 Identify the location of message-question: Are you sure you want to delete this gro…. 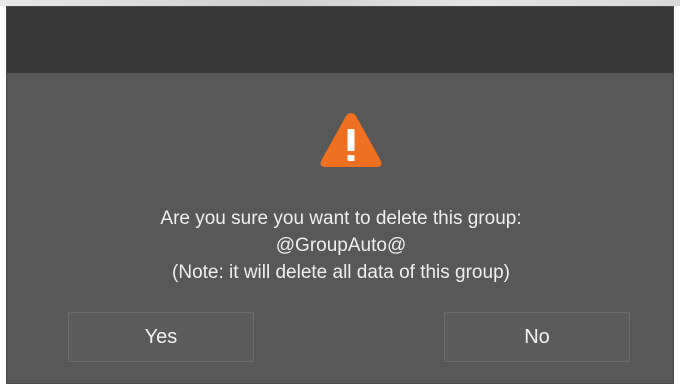
(341, 218).